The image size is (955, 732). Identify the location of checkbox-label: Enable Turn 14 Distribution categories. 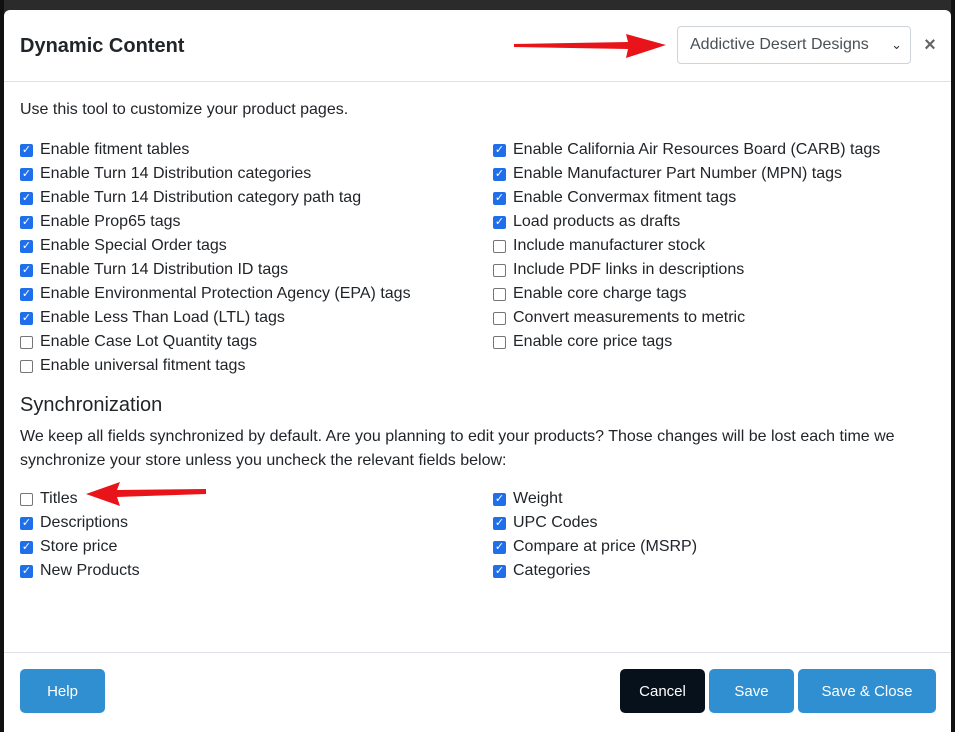
(176, 173).